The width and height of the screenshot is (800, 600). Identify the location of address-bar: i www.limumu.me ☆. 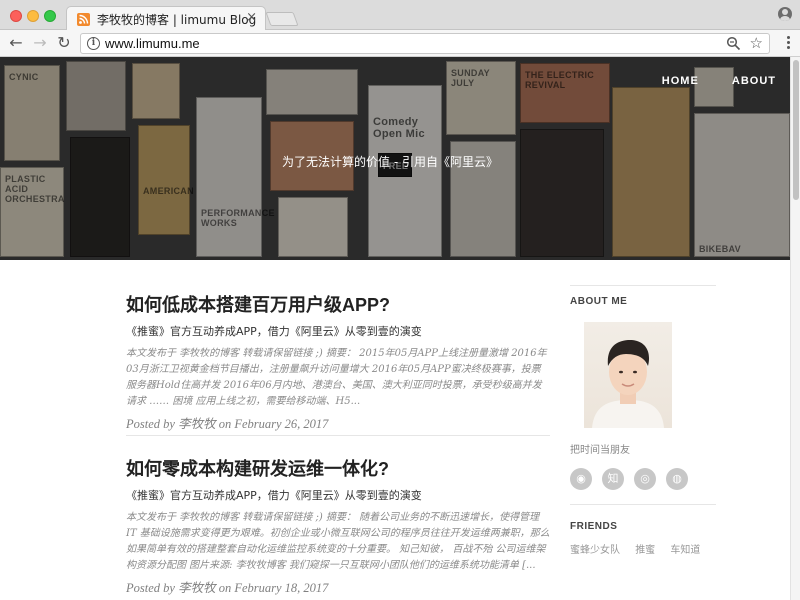
(425, 43).